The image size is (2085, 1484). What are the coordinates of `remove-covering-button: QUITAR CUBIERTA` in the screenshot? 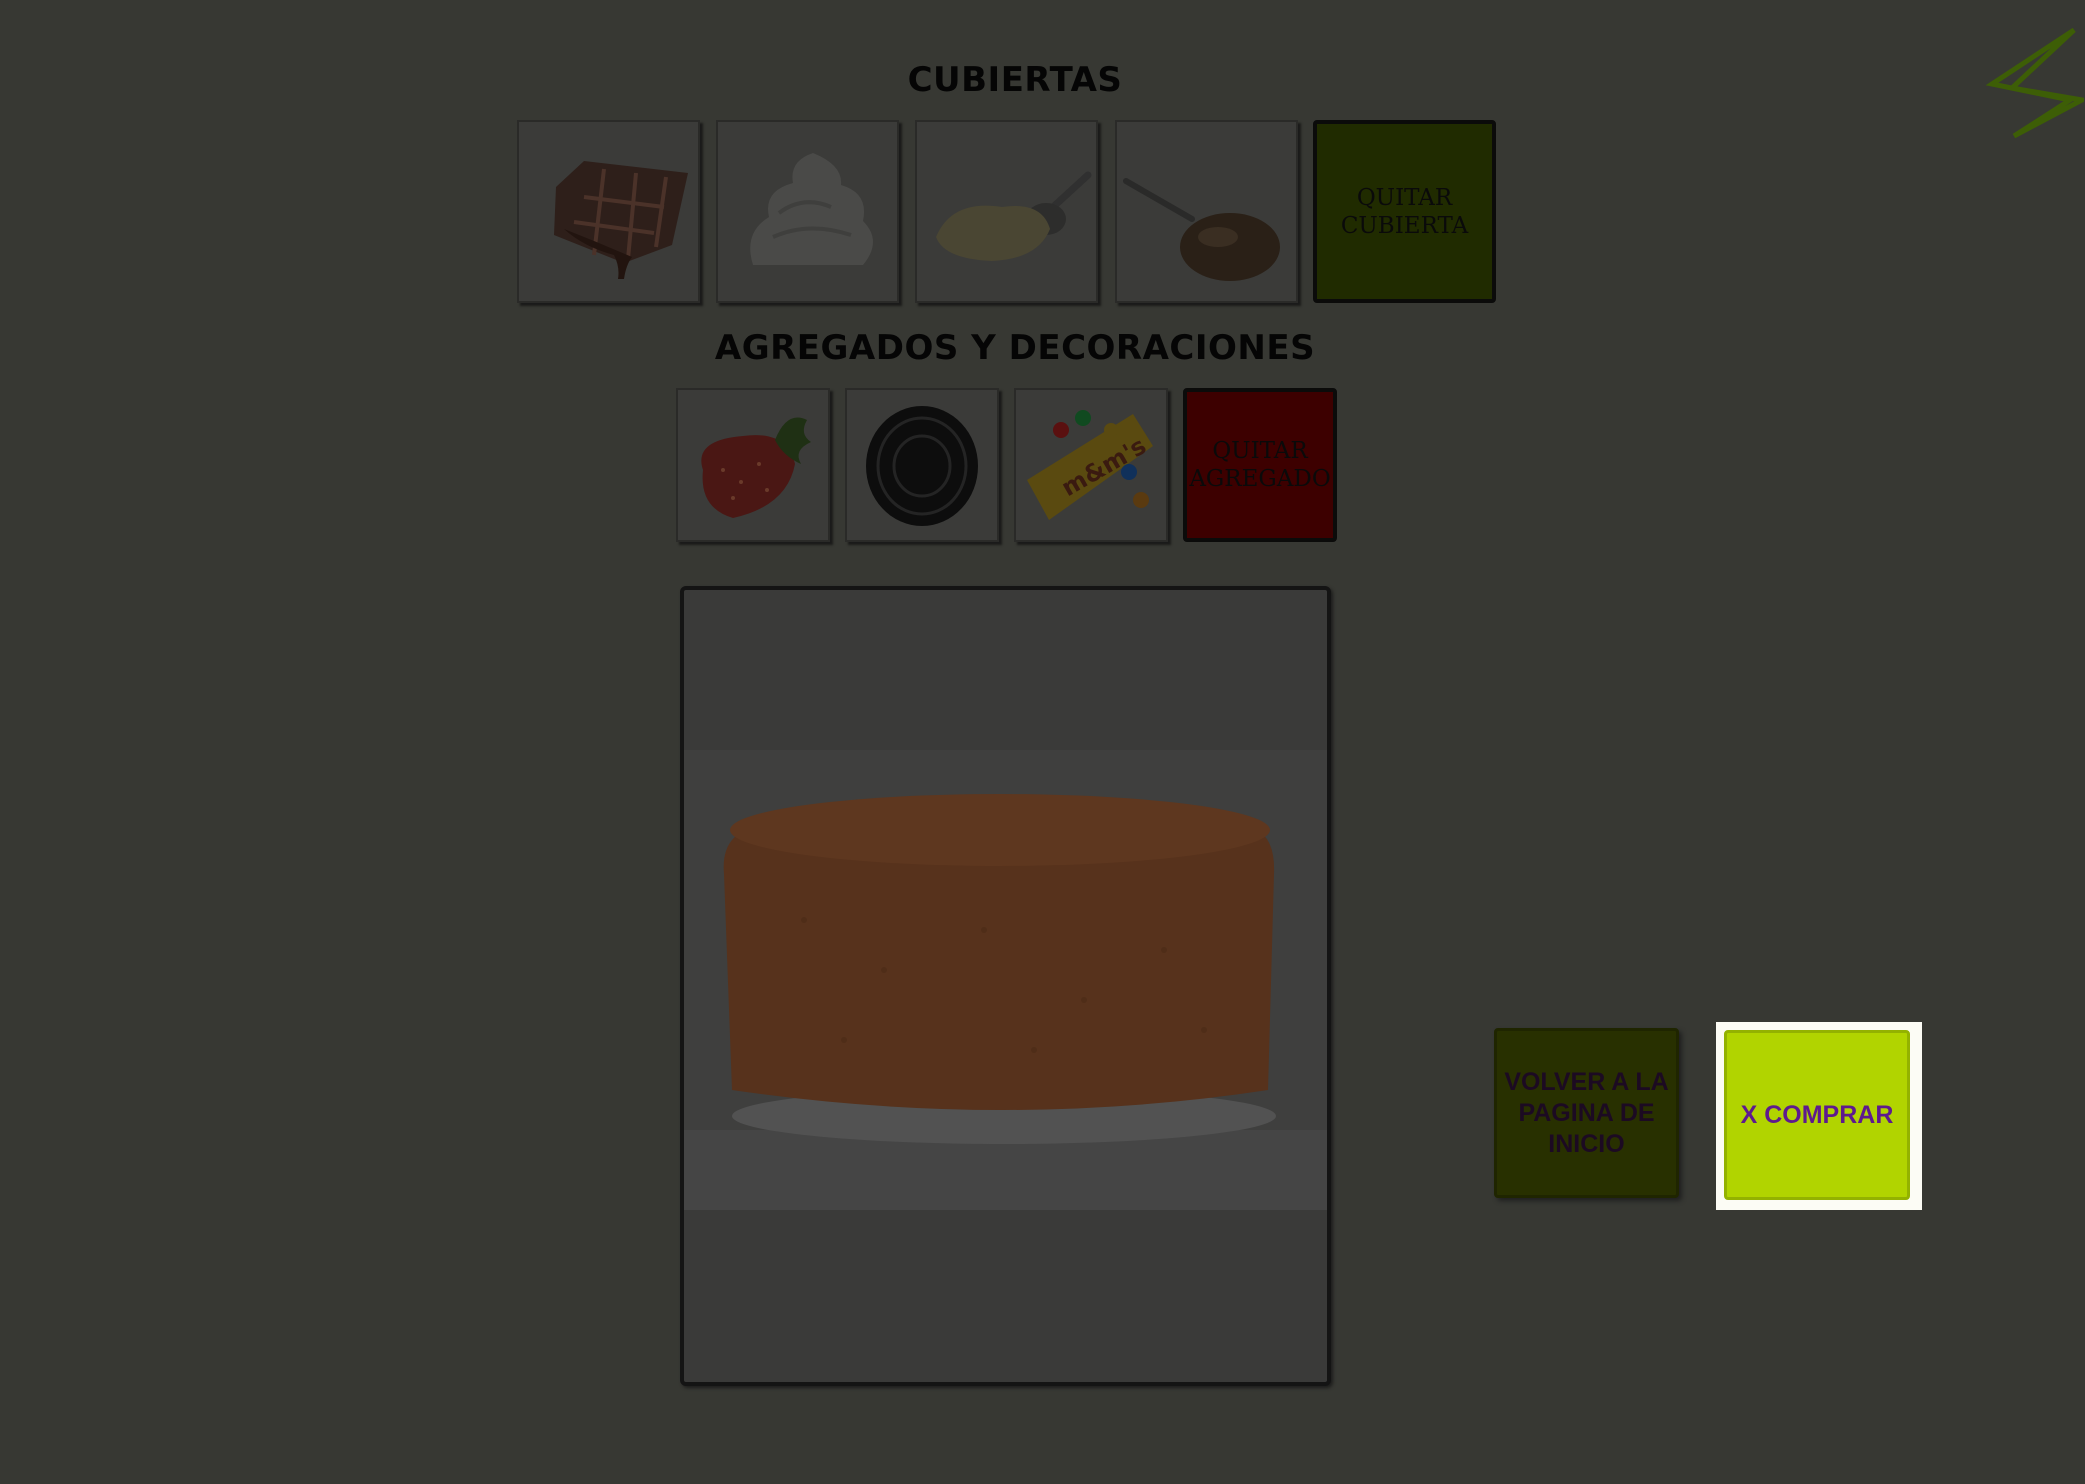 It's located at (1404, 211).